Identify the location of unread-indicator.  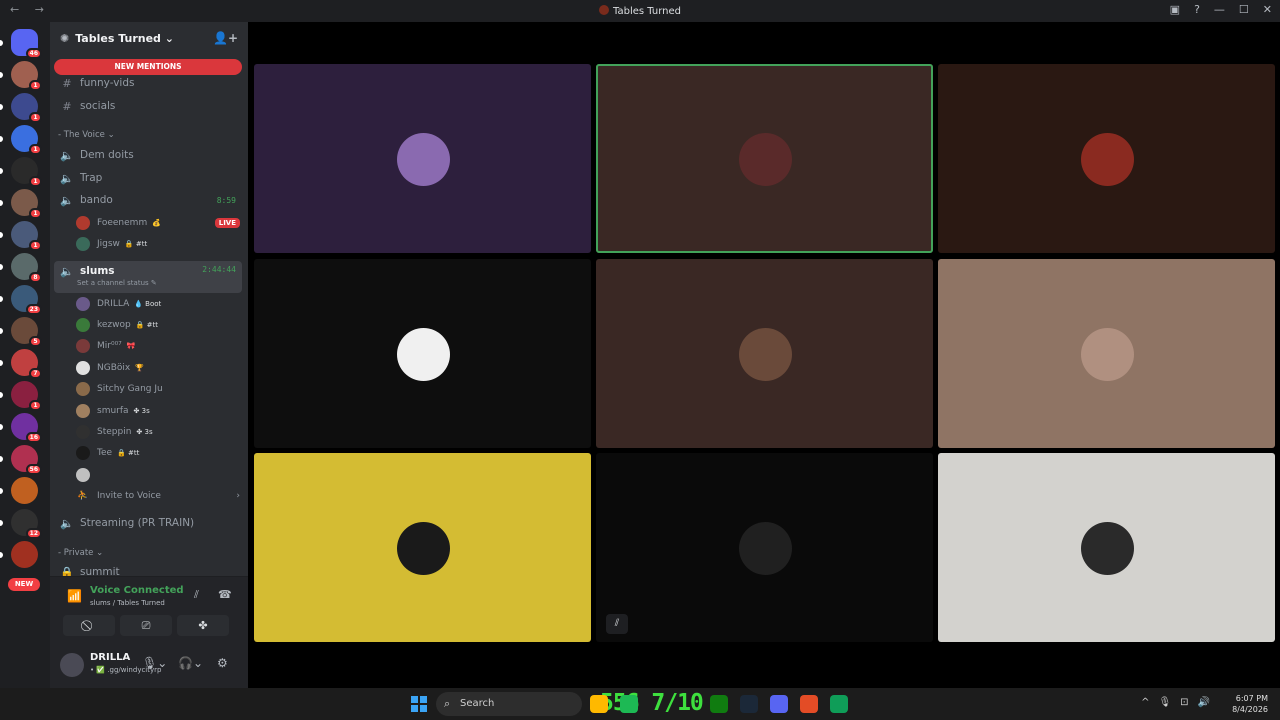
(1, 395).